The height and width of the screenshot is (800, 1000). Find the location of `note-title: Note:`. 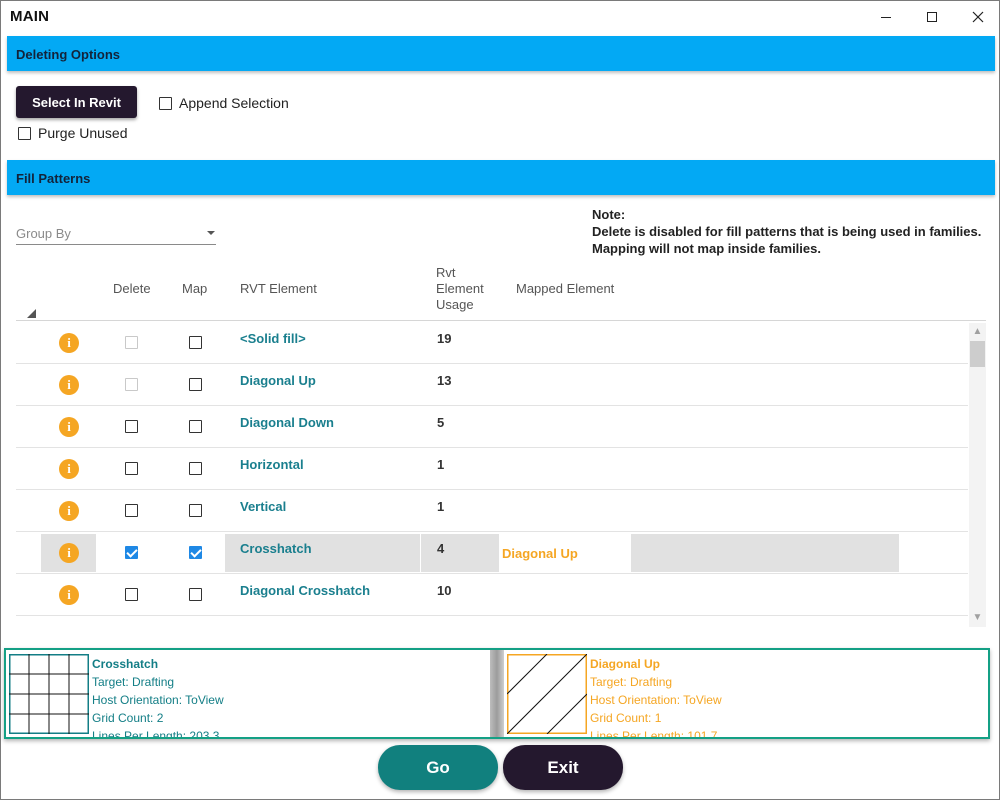

note-title: Note: is located at coordinates (609, 214).